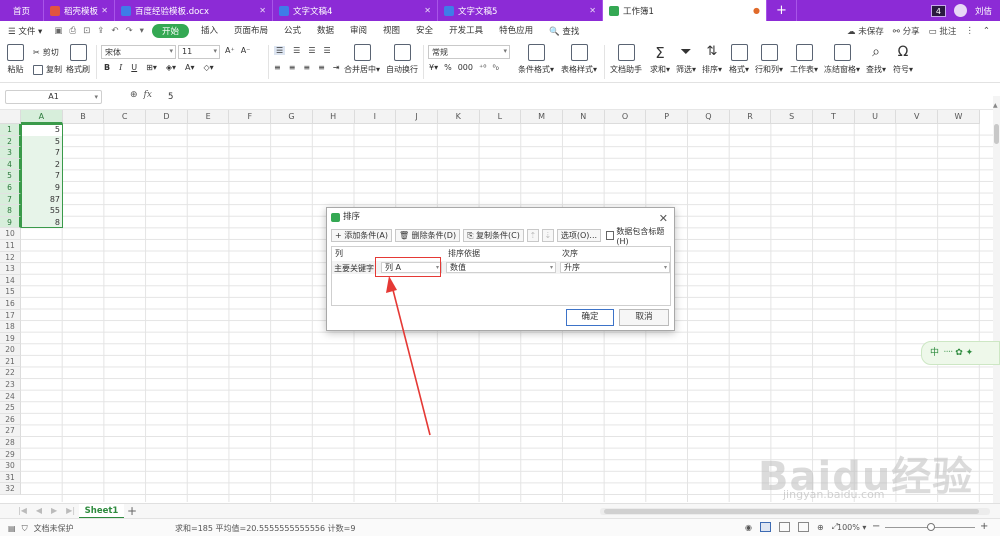  What do you see at coordinates (10, 222) in the screenshot?
I see `row-header: 9` at bounding box center [10, 222].